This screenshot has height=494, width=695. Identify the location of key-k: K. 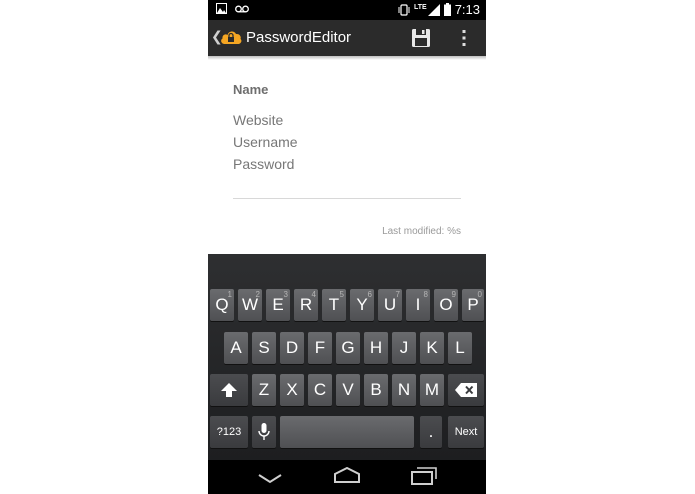
(432, 348).